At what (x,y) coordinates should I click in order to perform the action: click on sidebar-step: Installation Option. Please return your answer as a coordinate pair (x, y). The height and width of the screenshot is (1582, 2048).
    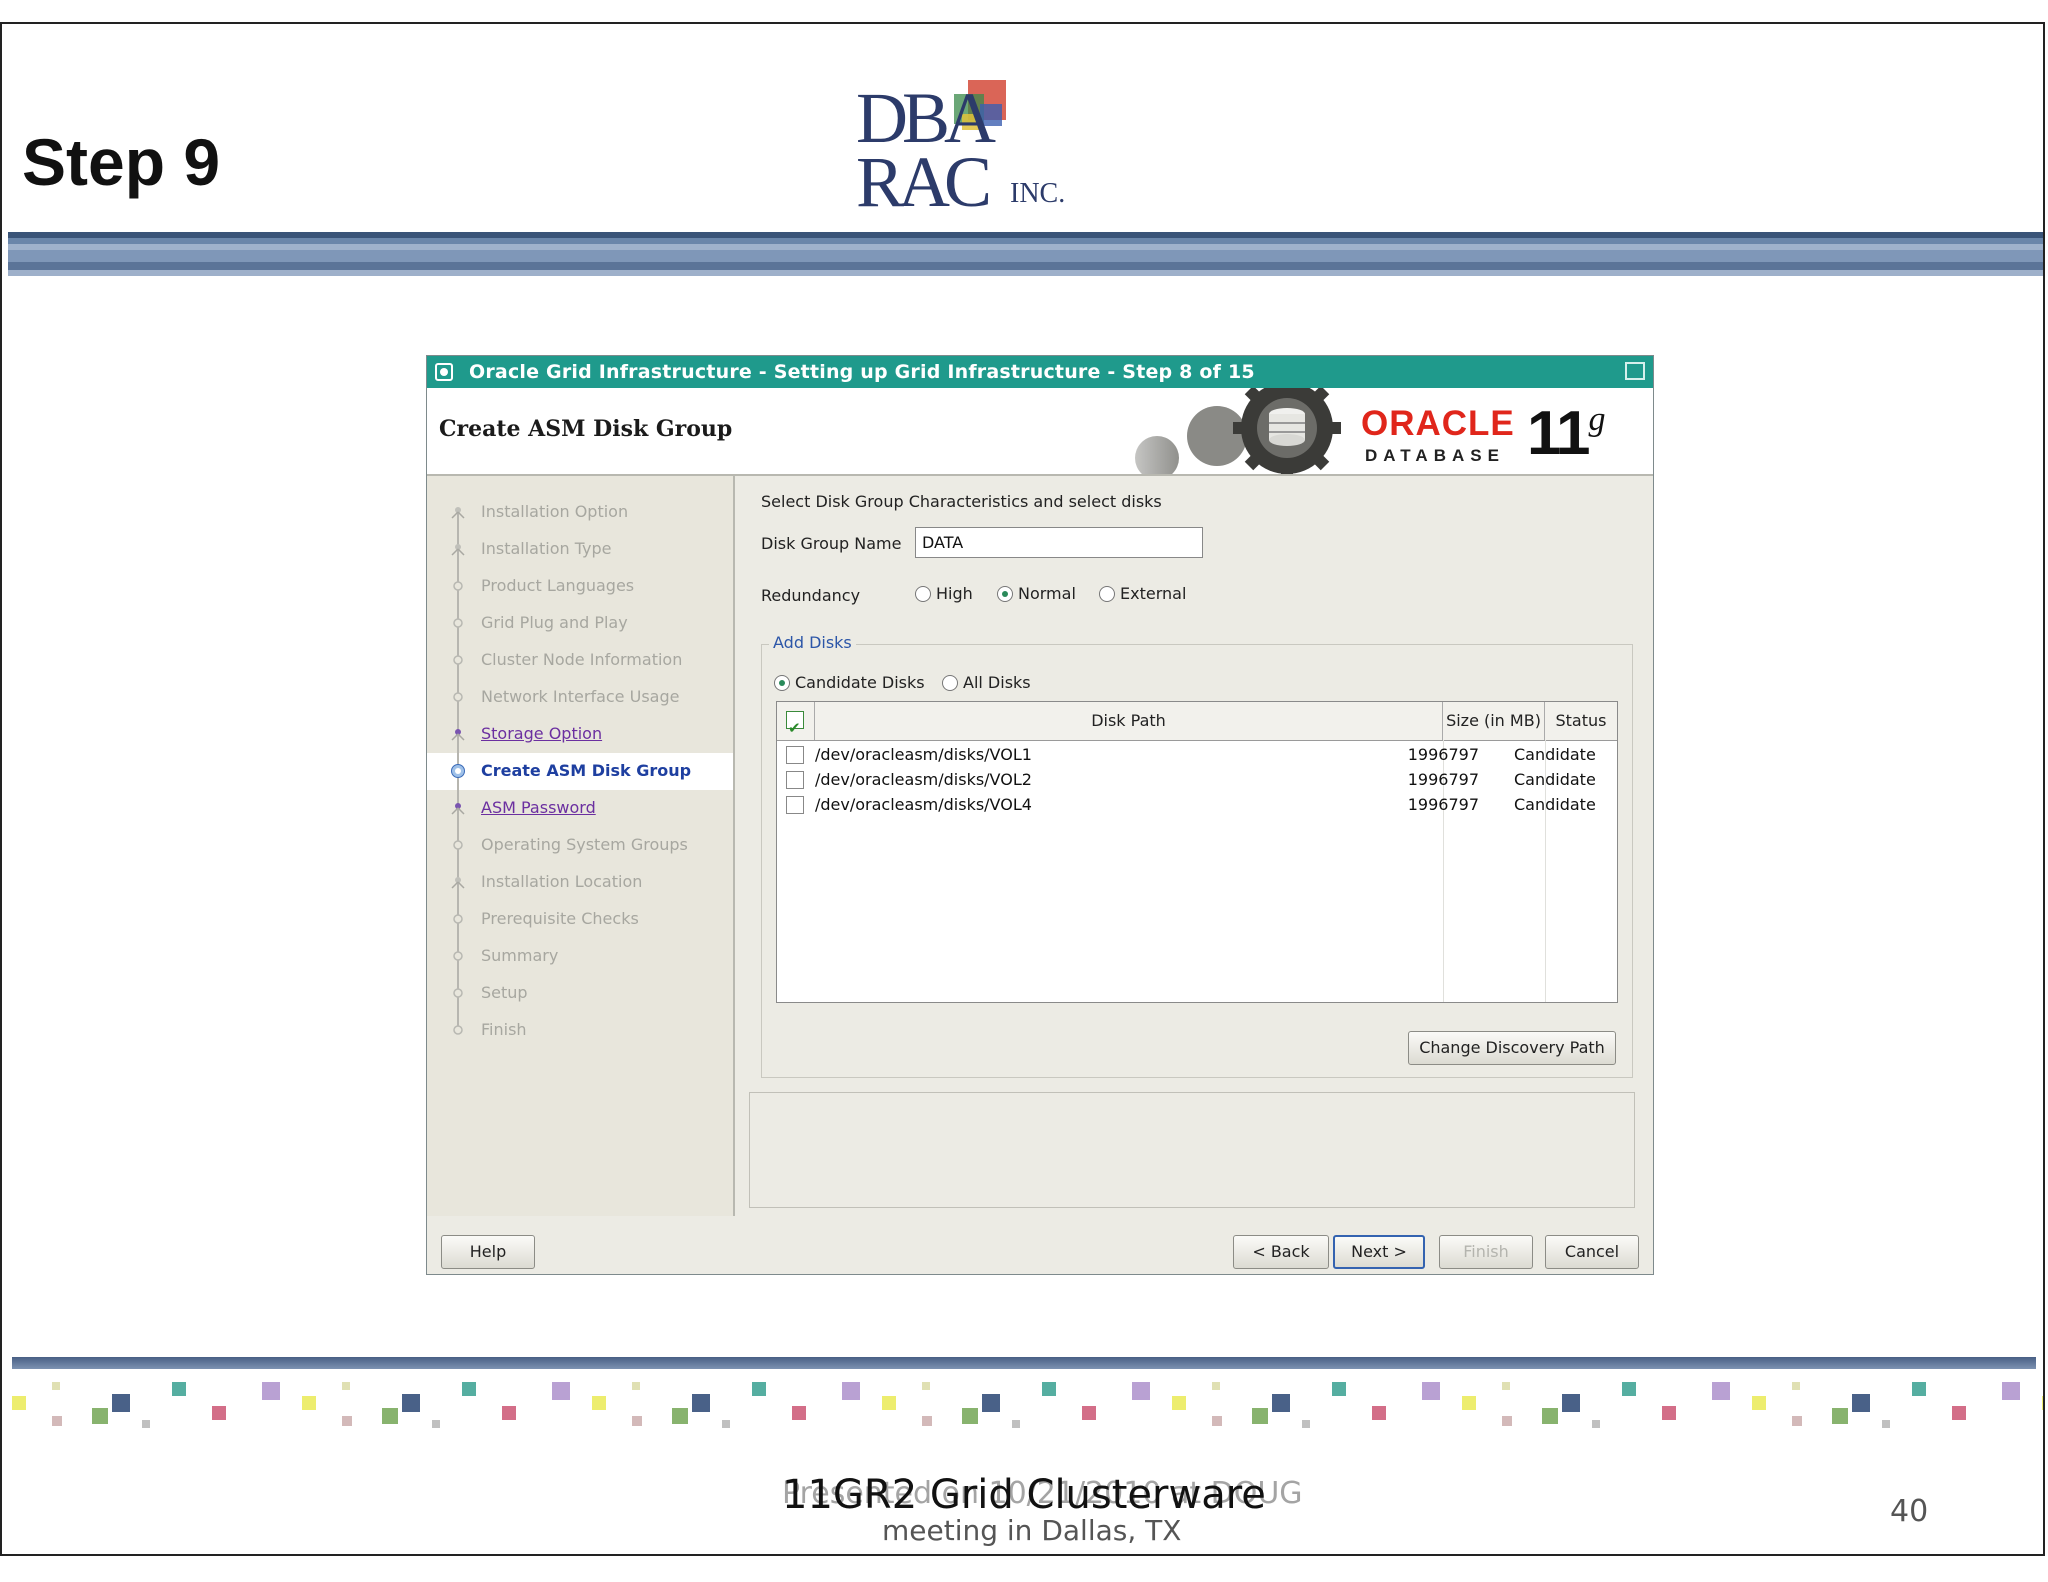
    Looking at the image, I should click on (580, 512).